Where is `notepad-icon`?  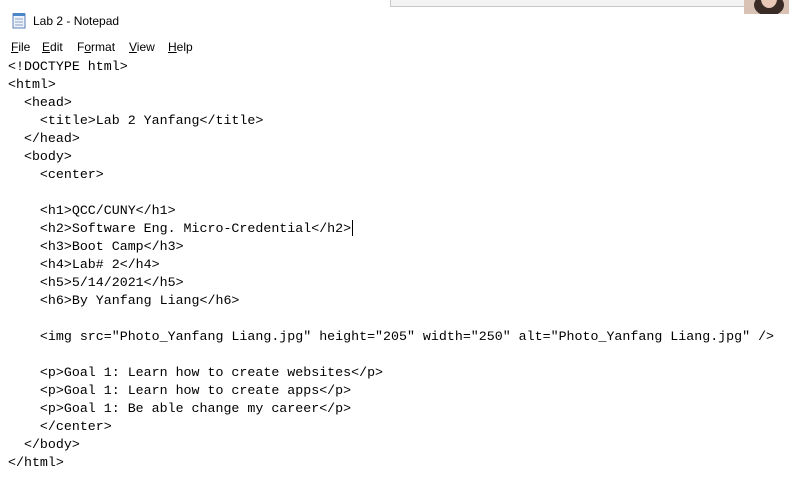
notepad-icon is located at coordinates (19, 21).